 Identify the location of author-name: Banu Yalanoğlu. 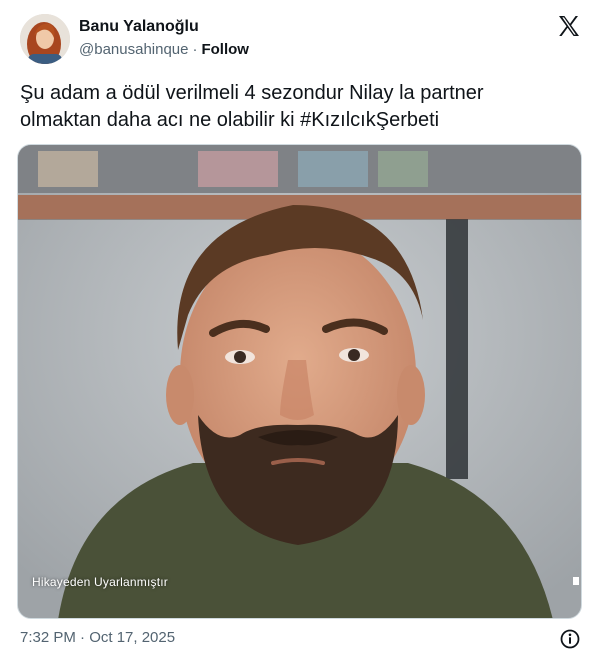
(139, 27).